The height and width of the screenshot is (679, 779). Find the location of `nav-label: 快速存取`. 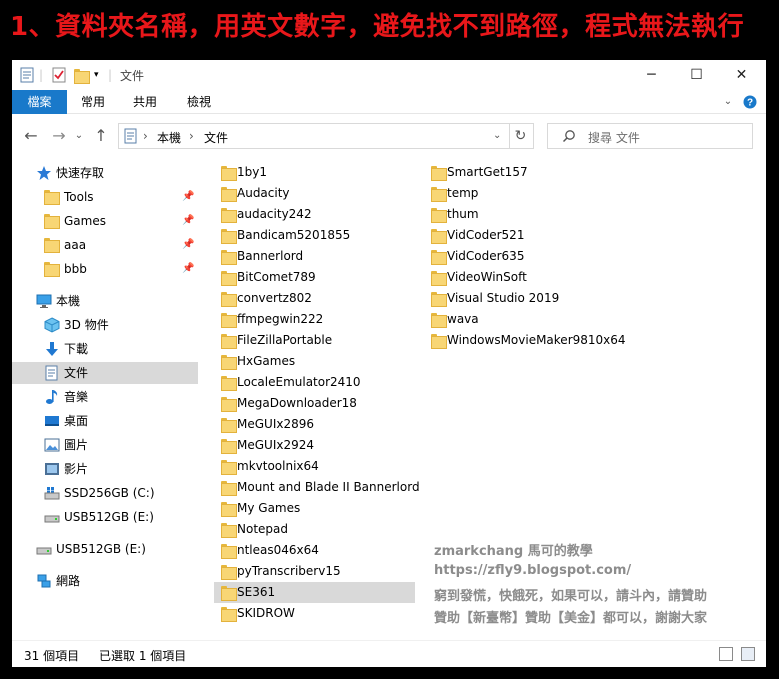

nav-label: 快速存取 is located at coordinates (80, 173).